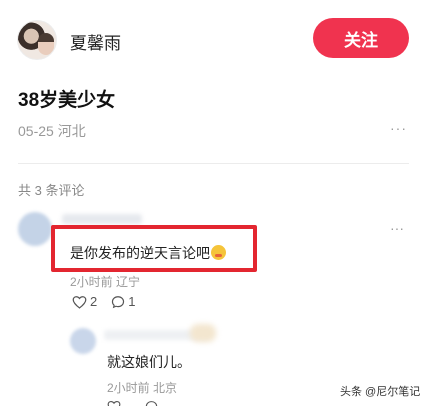 This screenshot has width=429, height=406. What do you see at coordinates (36, 131) in the screenshot?
I see `post-date: 05-25` at bounding box center [36, 131].